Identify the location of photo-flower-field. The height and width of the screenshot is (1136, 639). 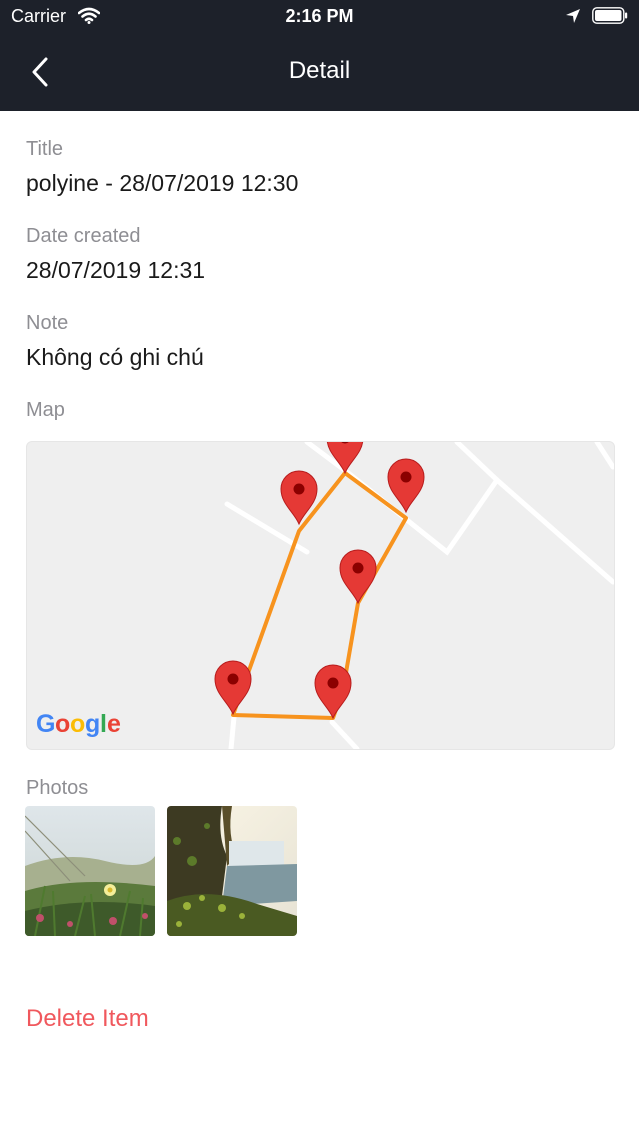
(90, 871).